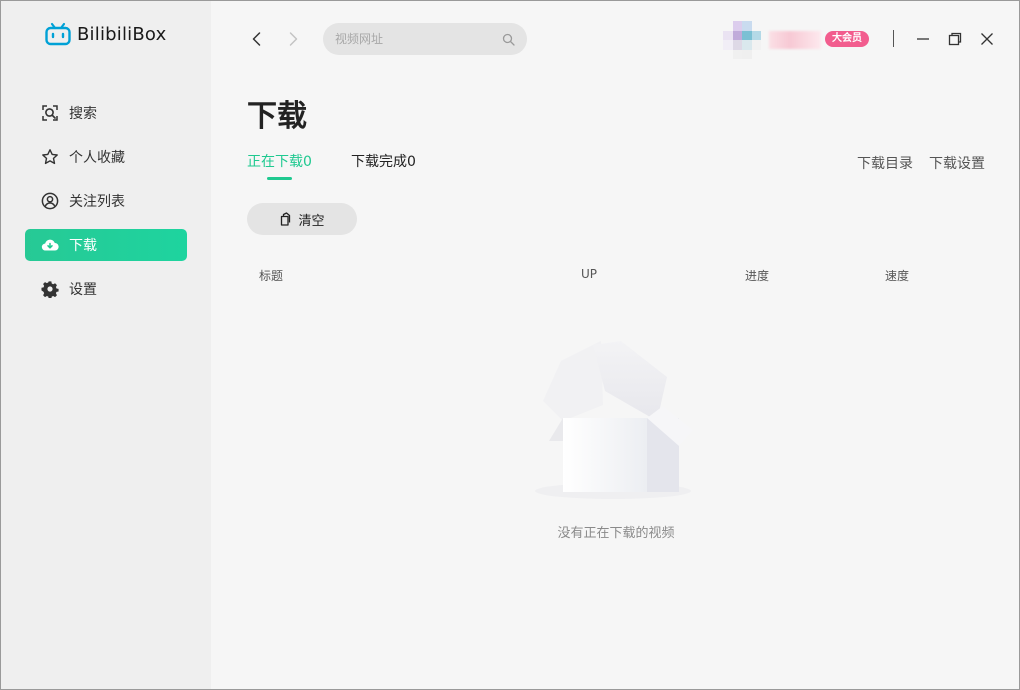  I want to click on divider, so click(893, 38).